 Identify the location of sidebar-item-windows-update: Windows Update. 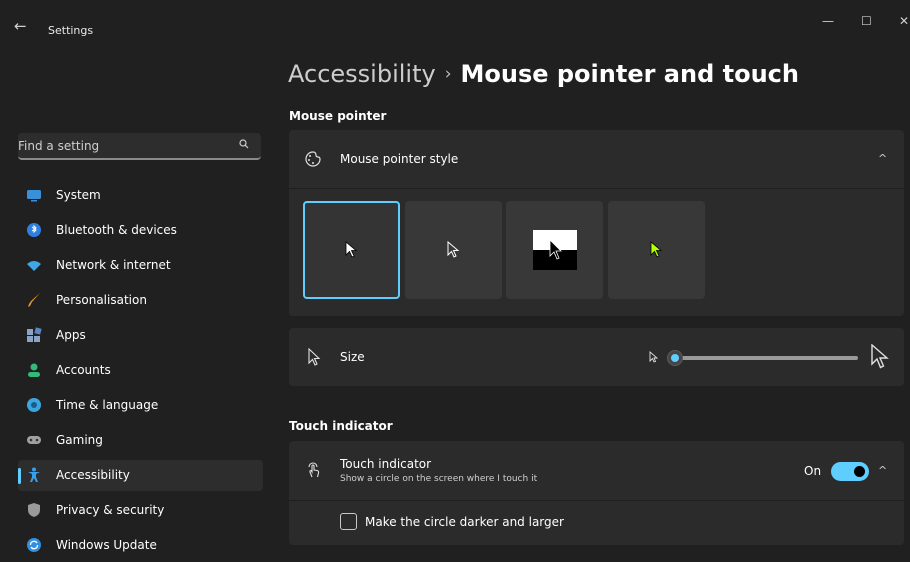
(140, 545).